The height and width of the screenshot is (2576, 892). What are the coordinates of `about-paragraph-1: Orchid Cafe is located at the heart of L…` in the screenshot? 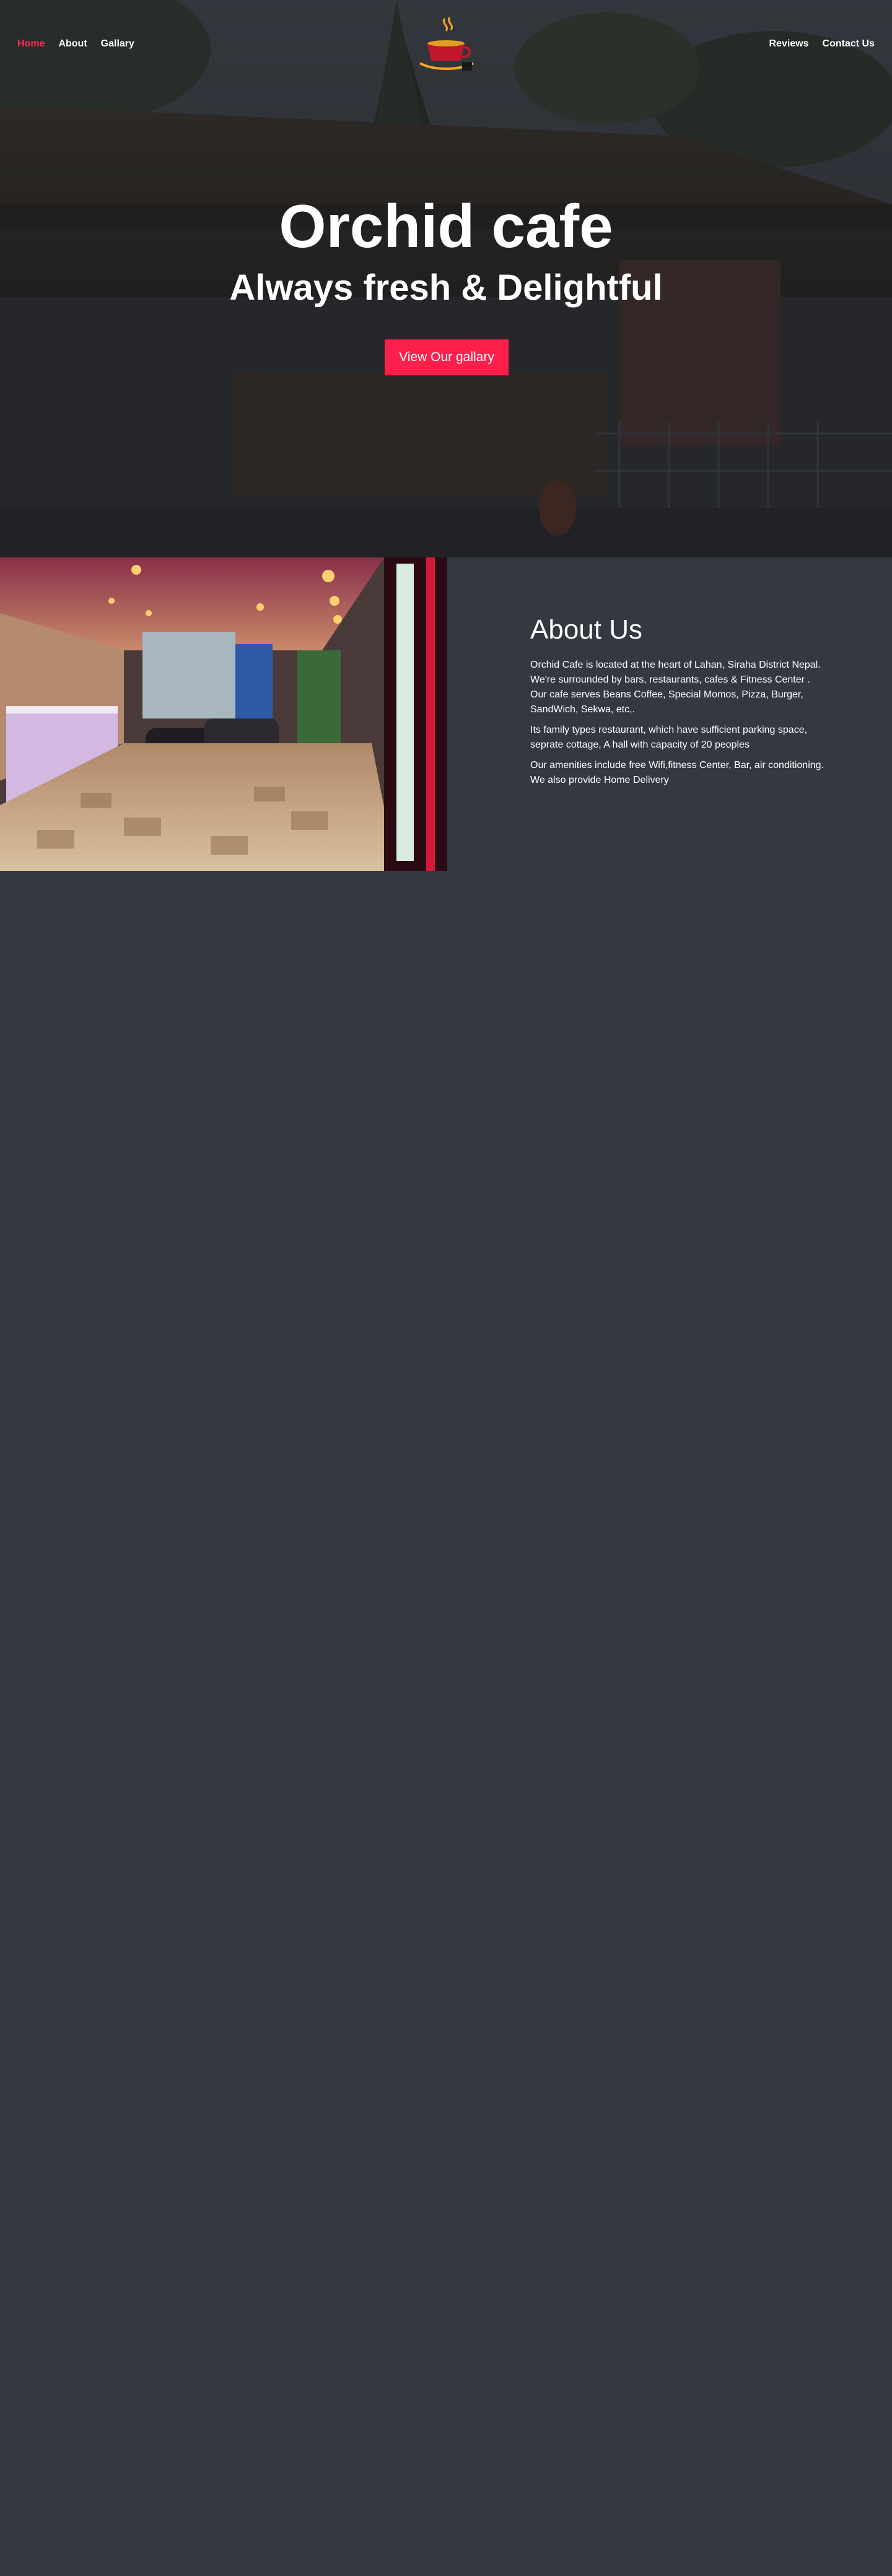 It's located at (675, 687).